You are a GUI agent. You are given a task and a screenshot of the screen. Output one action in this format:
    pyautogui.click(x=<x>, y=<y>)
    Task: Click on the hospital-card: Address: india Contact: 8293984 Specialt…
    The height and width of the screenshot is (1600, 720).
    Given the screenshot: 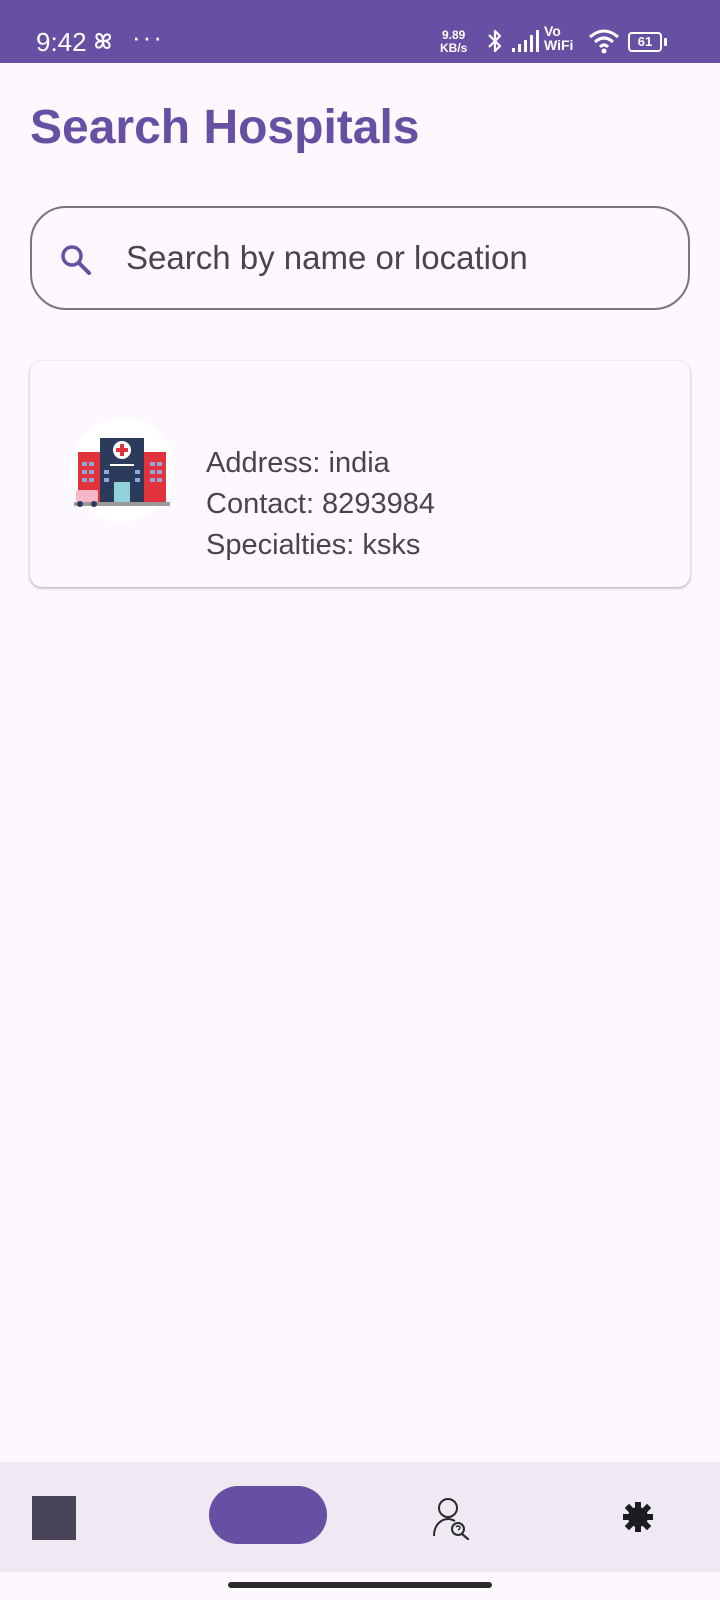 What is the action you would take?
    pyautogui.click(x=360, y=474)
    